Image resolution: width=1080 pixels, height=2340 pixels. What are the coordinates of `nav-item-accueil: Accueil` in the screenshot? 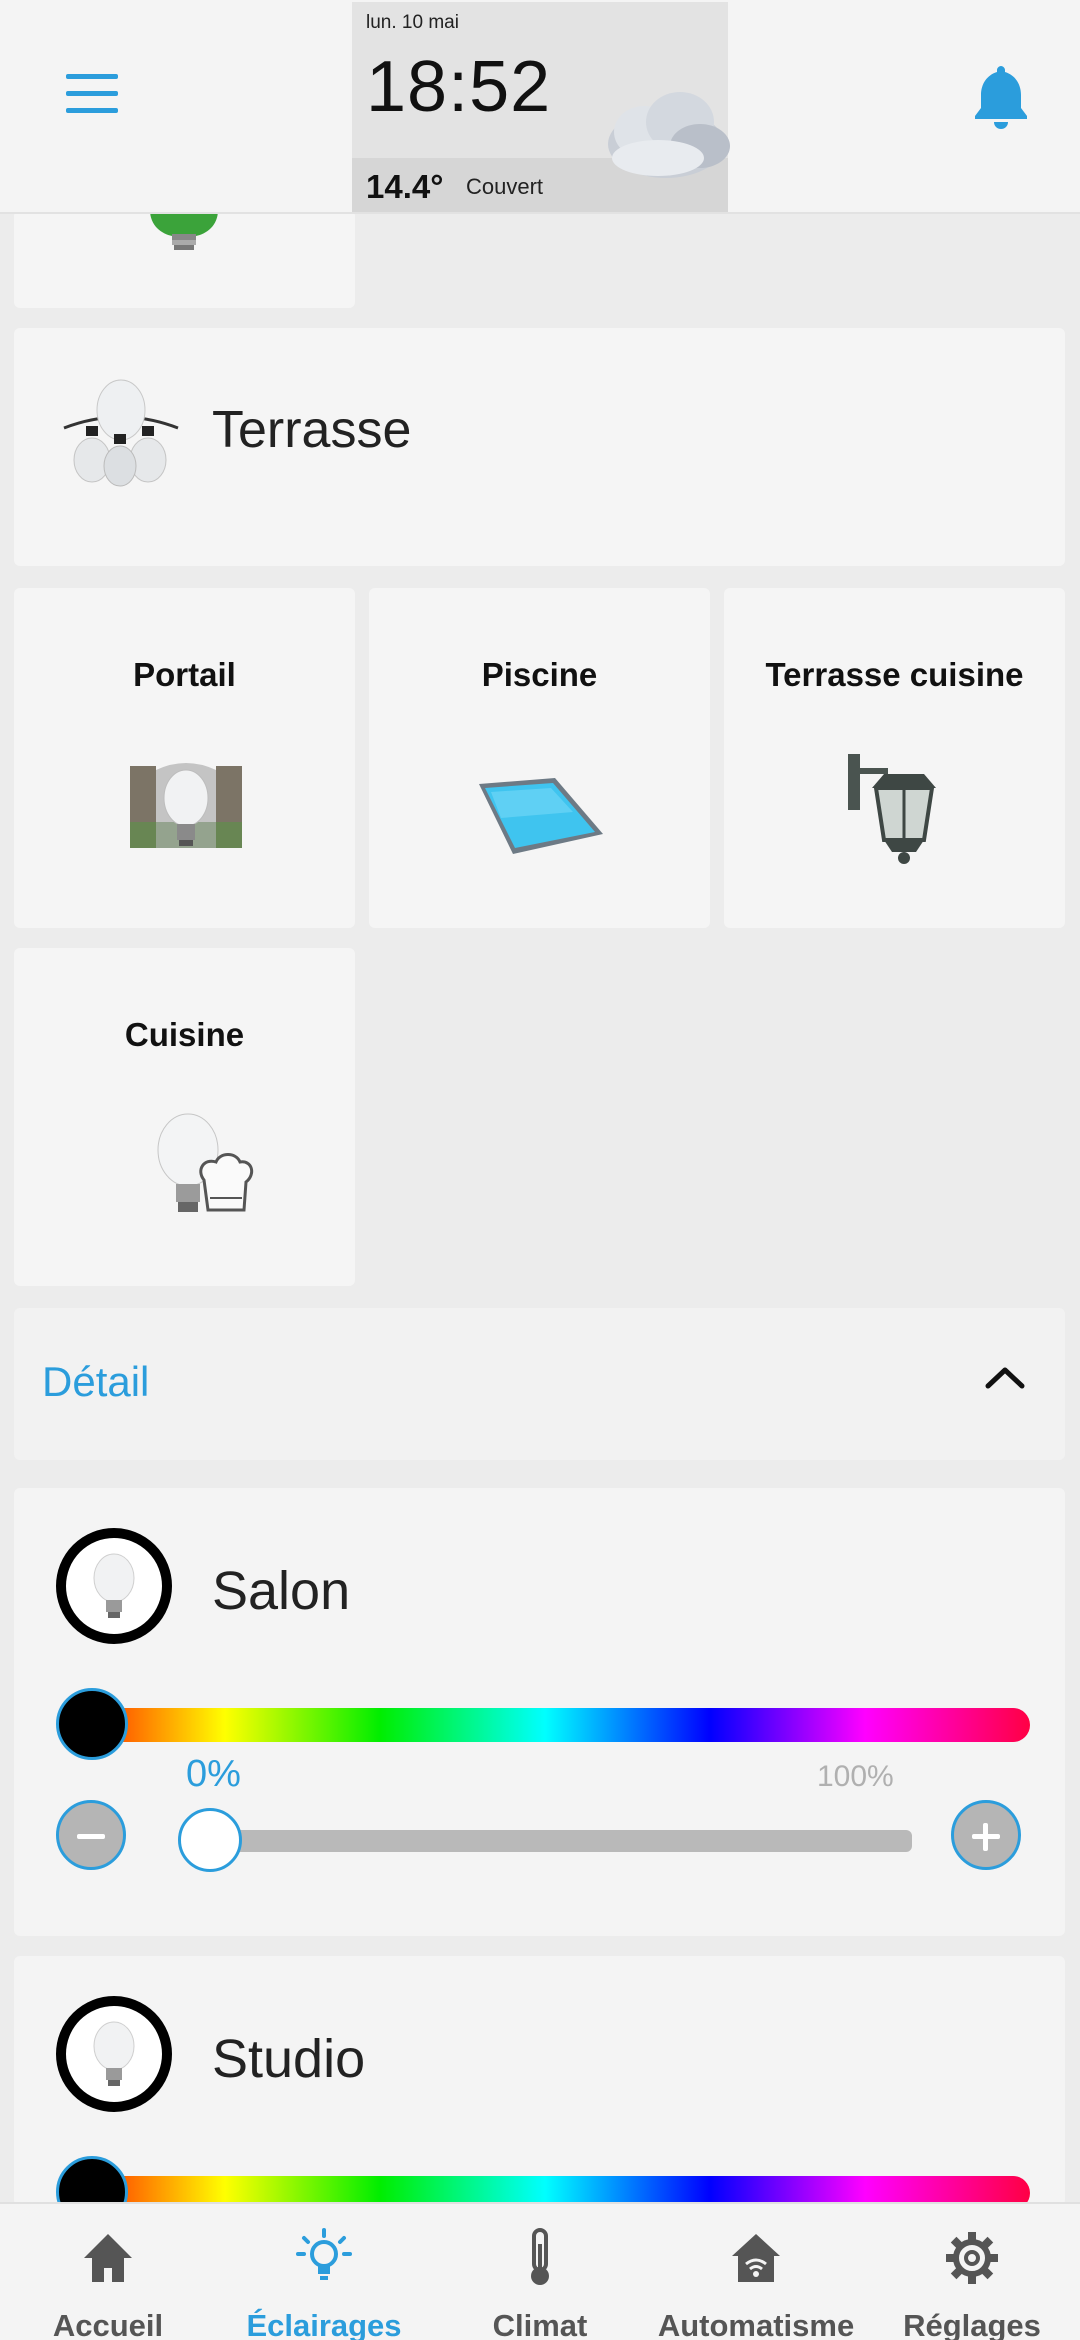 It's located at (108, 2272).